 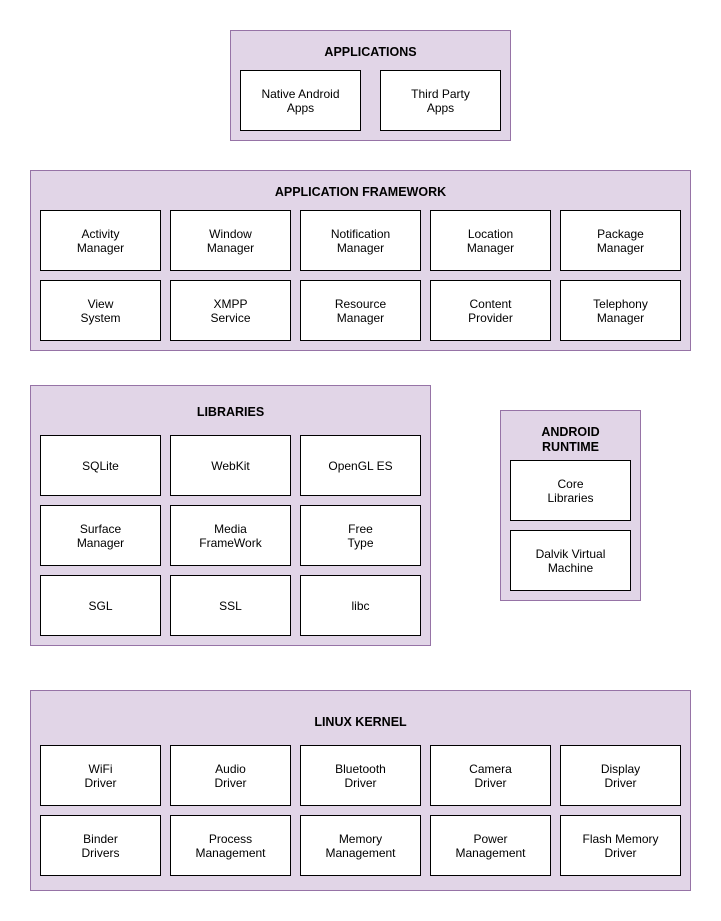 What do you see at coordinates (100, 465) in the screenshot?
I see `sqlite-box: SQLite` at bounding box center [100, 465].